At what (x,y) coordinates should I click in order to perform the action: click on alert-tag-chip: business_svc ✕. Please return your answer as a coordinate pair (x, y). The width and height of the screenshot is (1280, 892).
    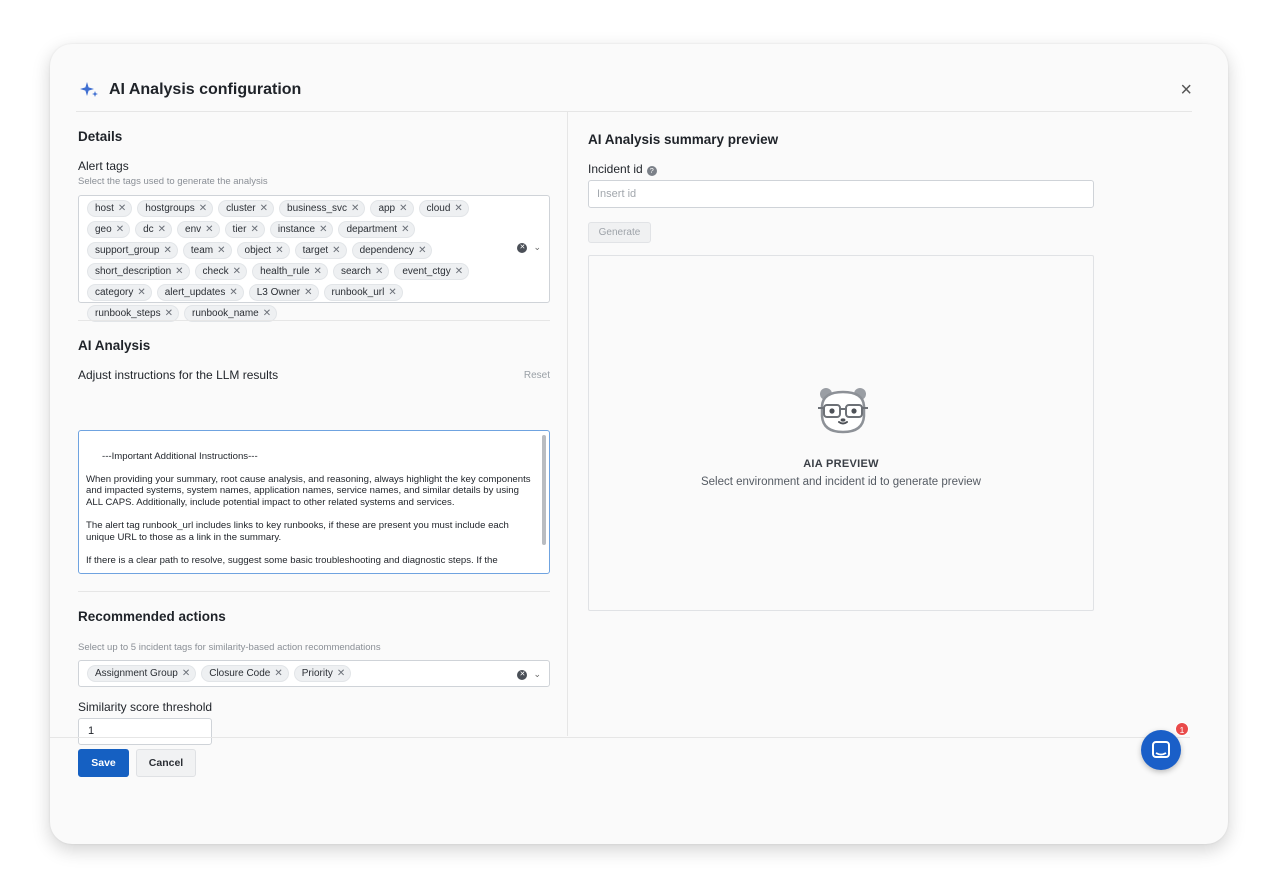
    Looking at the image, I should click on (322, 208).